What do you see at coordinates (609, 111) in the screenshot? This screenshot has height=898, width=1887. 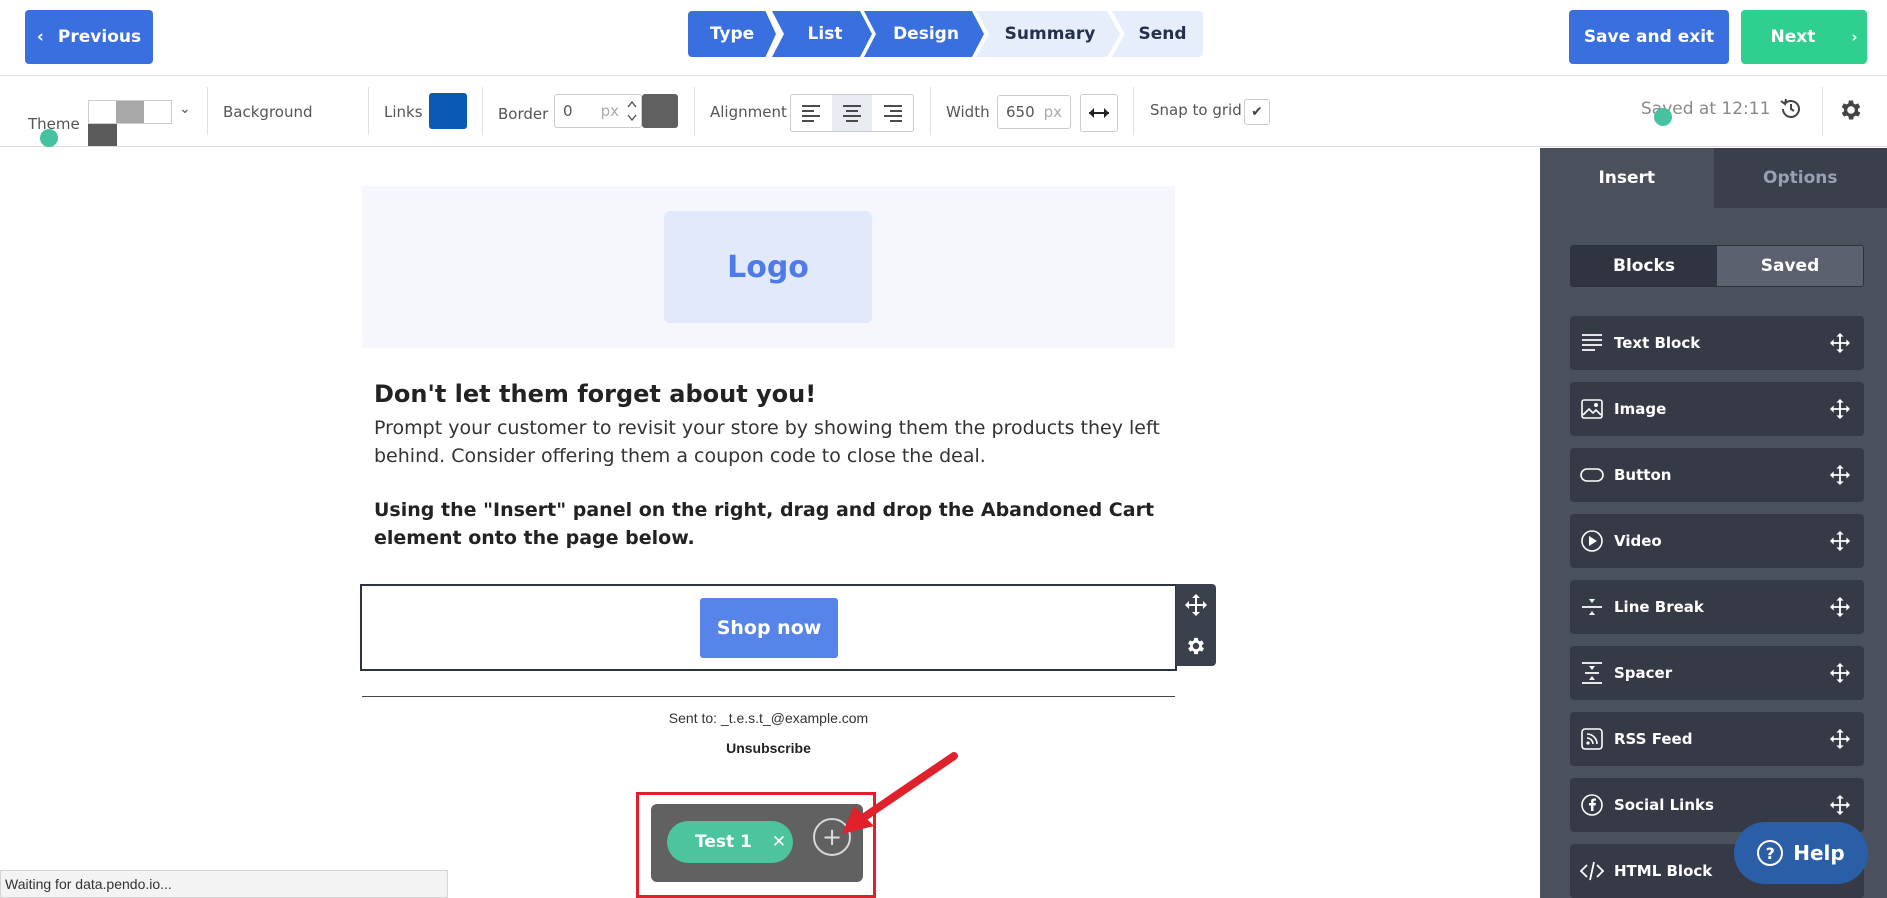 I see `border-unit: px` at bounding box center [609, 111].